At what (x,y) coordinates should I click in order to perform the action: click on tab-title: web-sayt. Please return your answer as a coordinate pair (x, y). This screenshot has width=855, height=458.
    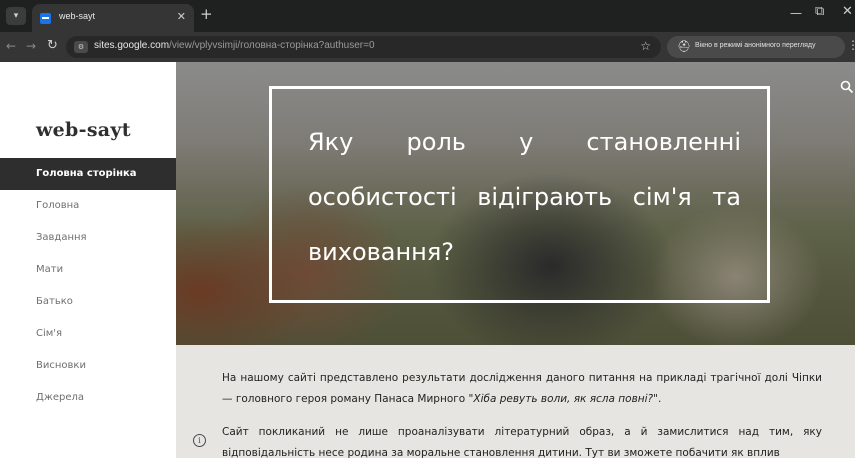
    Looking at the image, I should click on (77, 16).